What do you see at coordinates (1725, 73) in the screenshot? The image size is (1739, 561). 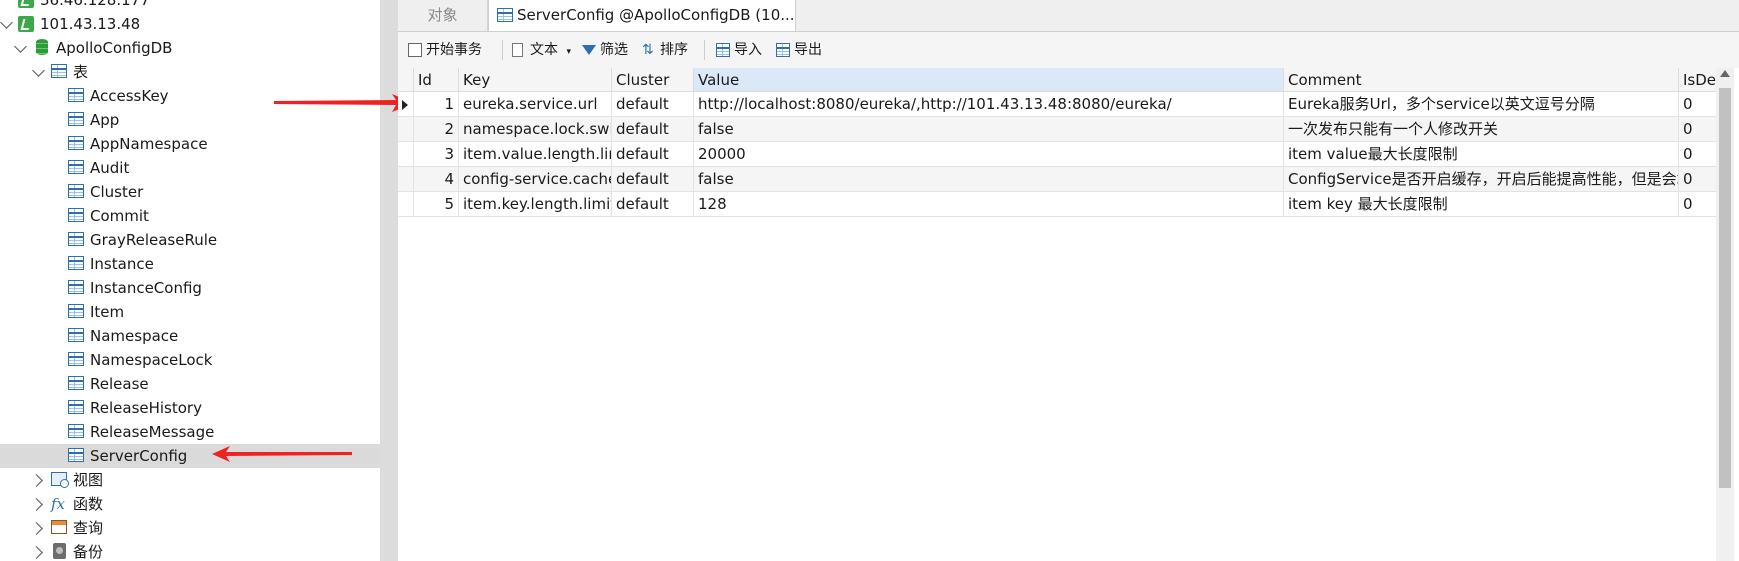 I see `scroll-up-icon` at bounding box center [1725, 73].